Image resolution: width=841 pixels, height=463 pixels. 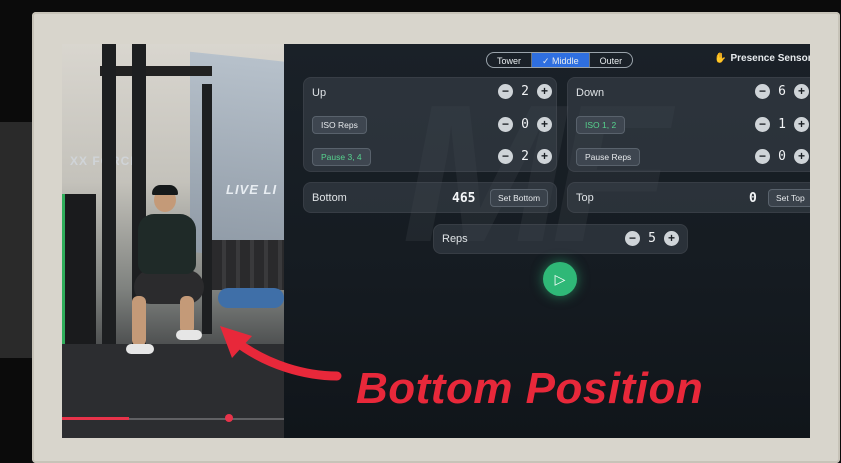 I want to click on up-title: Up, so click(x=319, y=93).